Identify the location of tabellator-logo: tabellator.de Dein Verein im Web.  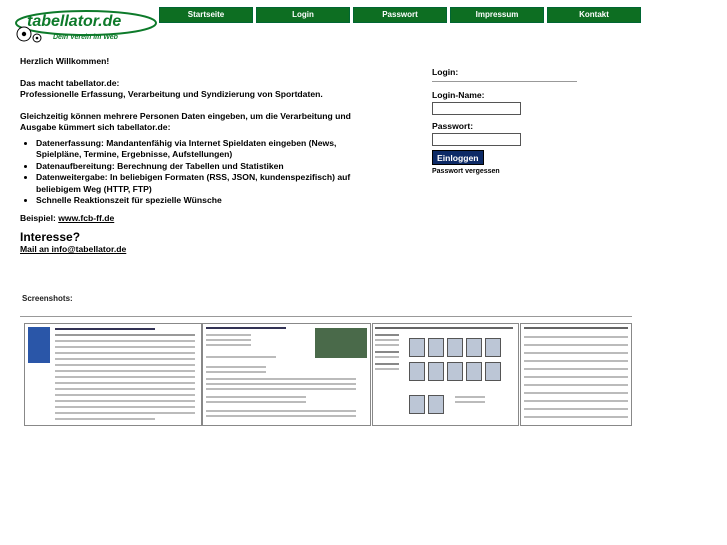
(86, 26).